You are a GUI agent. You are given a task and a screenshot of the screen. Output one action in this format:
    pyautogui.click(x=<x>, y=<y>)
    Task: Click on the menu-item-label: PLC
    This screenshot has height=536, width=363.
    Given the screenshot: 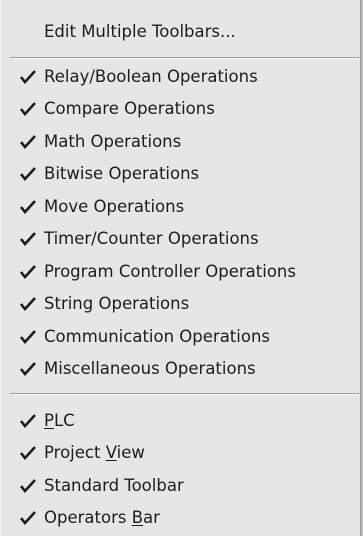 What is the action you would take?
    pyautogui.click(x=59, y=420)
    